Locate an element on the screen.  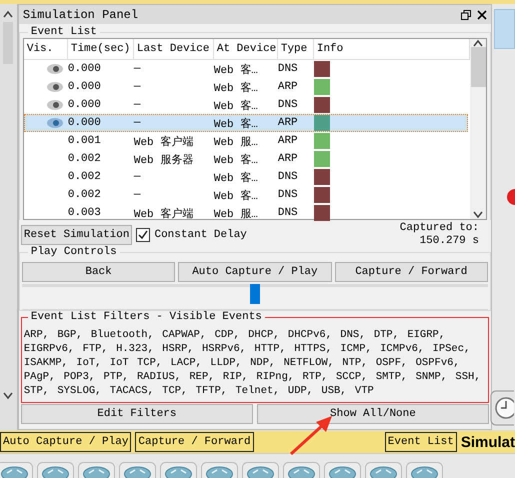
play-control-button: Capture / Forward is located at coordinates (411, 272).